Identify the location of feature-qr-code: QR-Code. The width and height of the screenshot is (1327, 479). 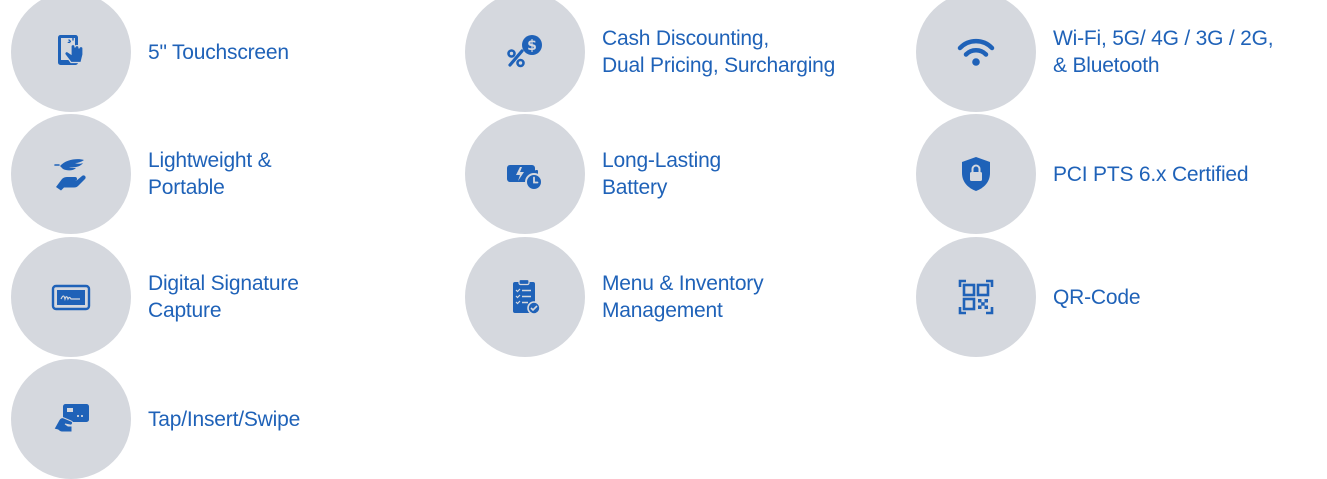
(1028, 297).